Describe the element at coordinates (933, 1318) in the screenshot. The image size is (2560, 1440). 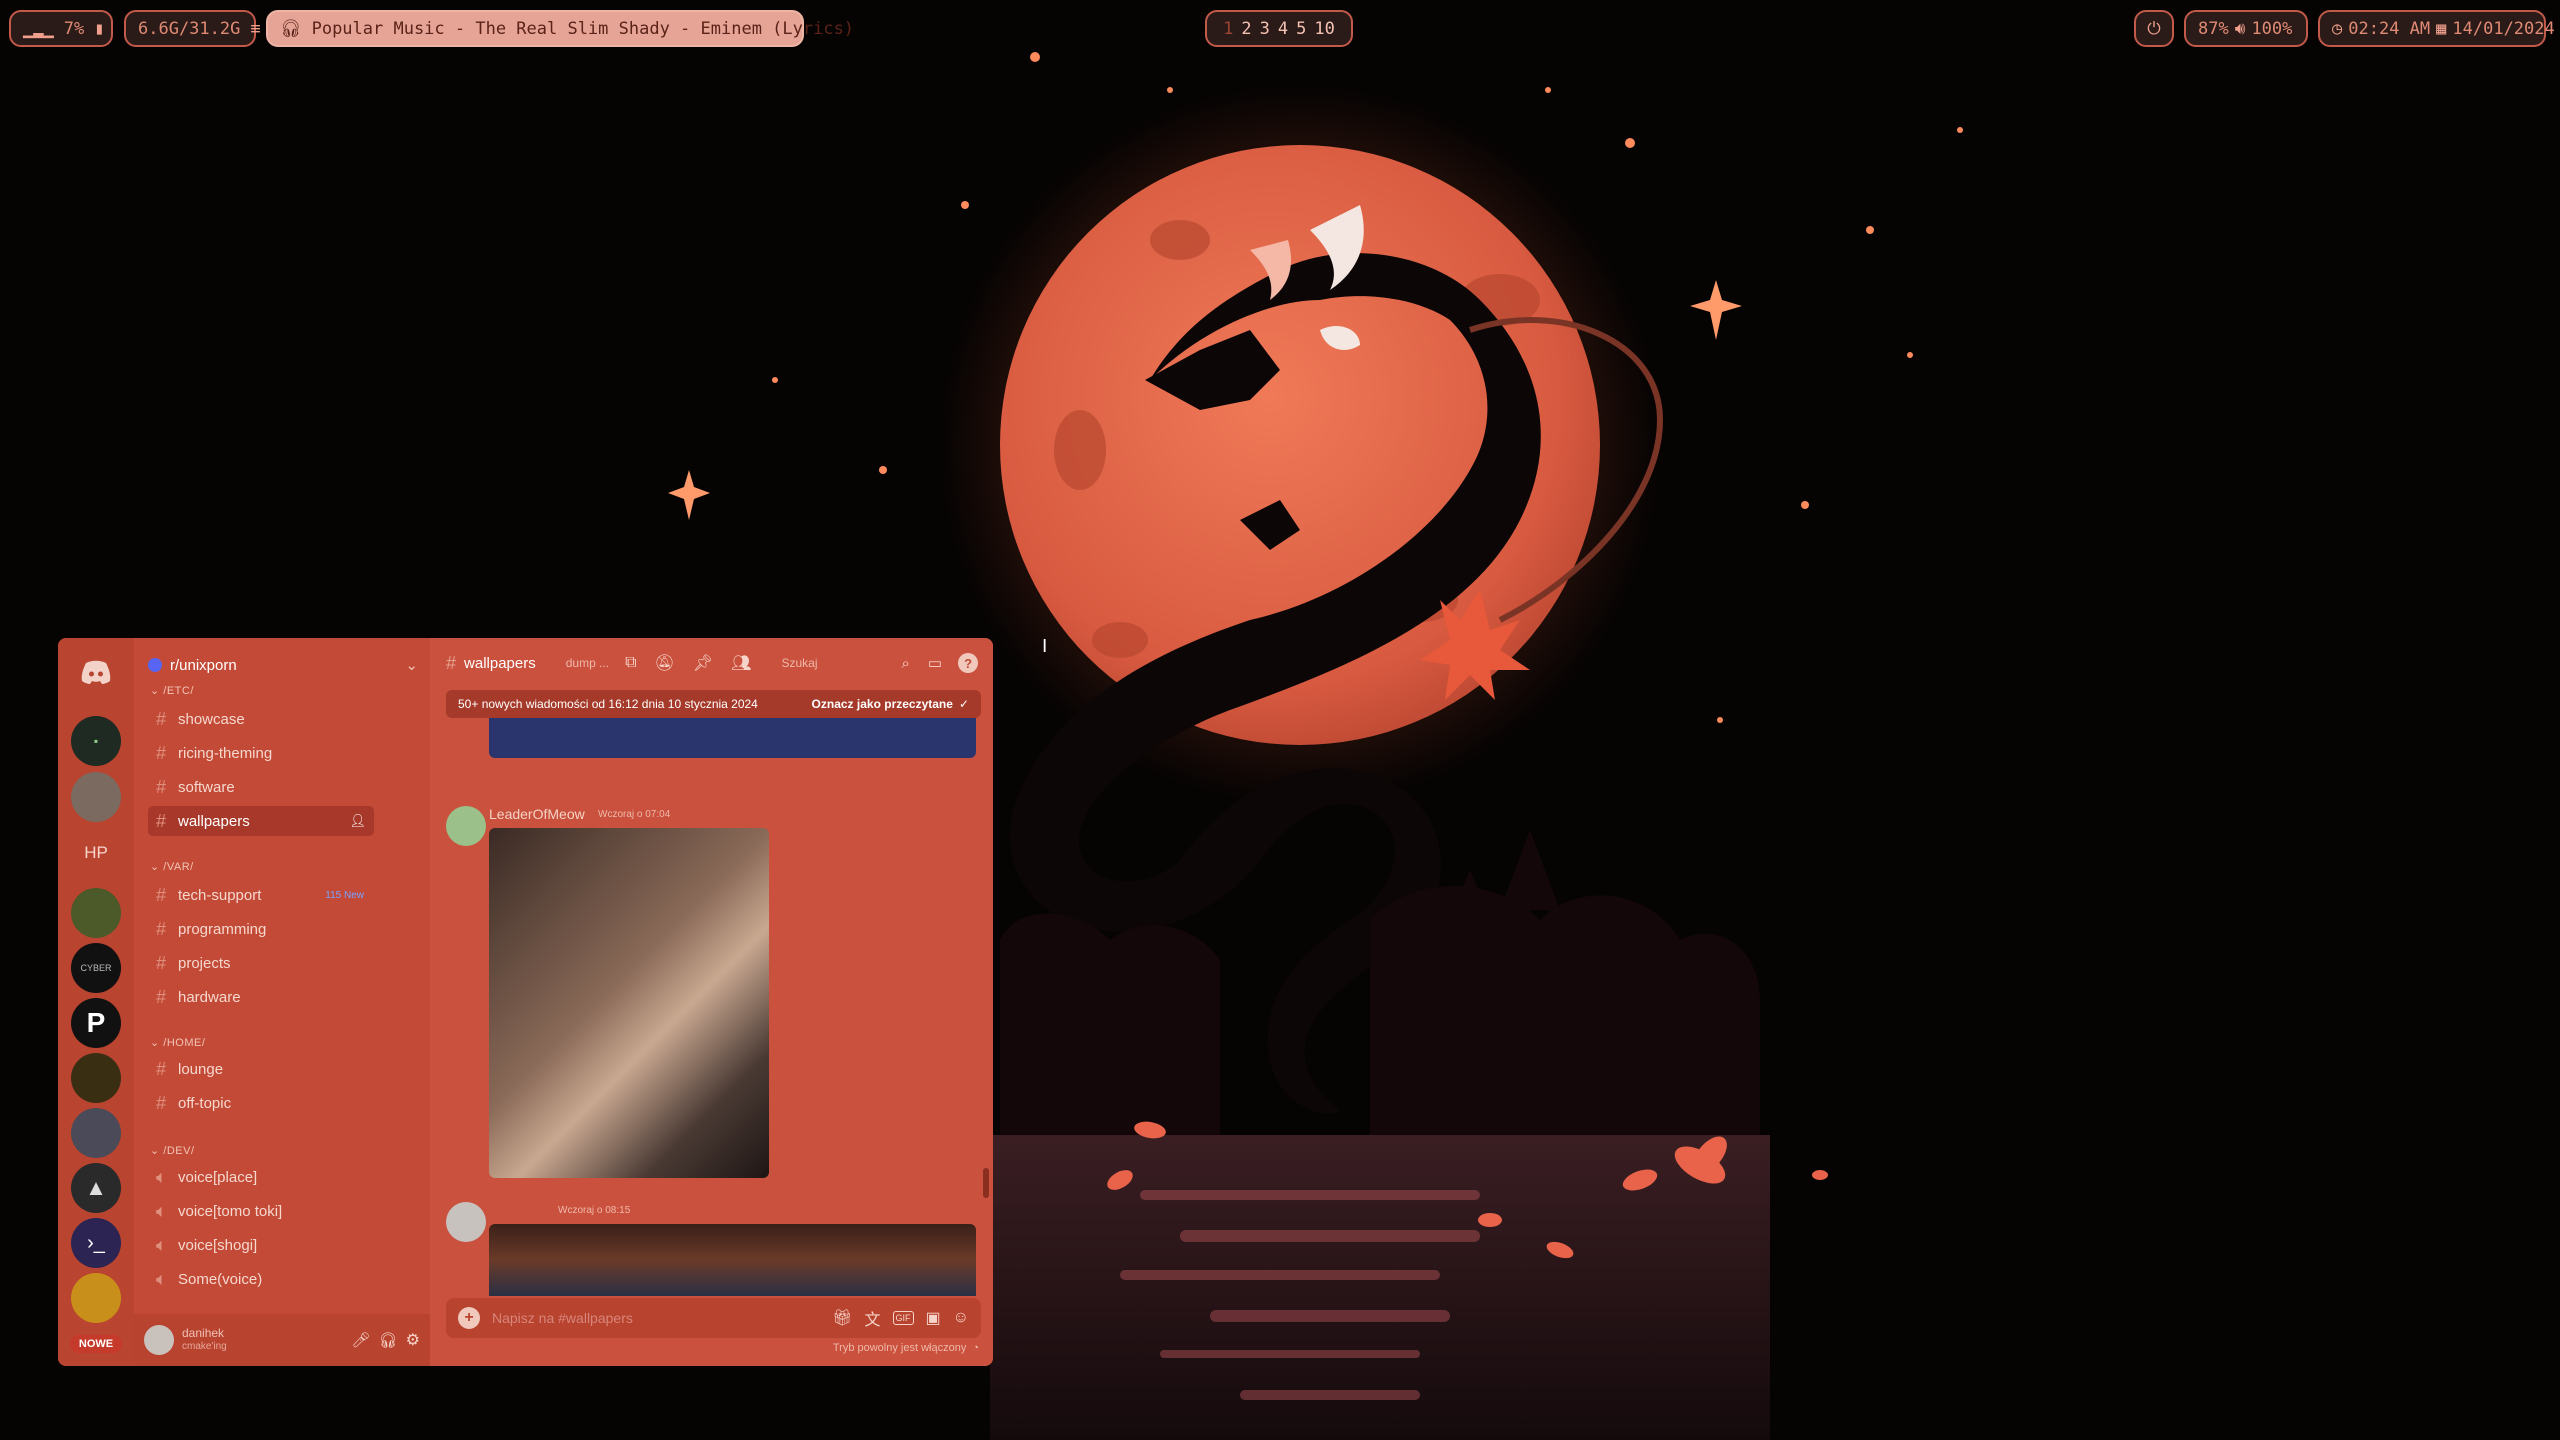
I see `sticker-icon: ▣` at that location.